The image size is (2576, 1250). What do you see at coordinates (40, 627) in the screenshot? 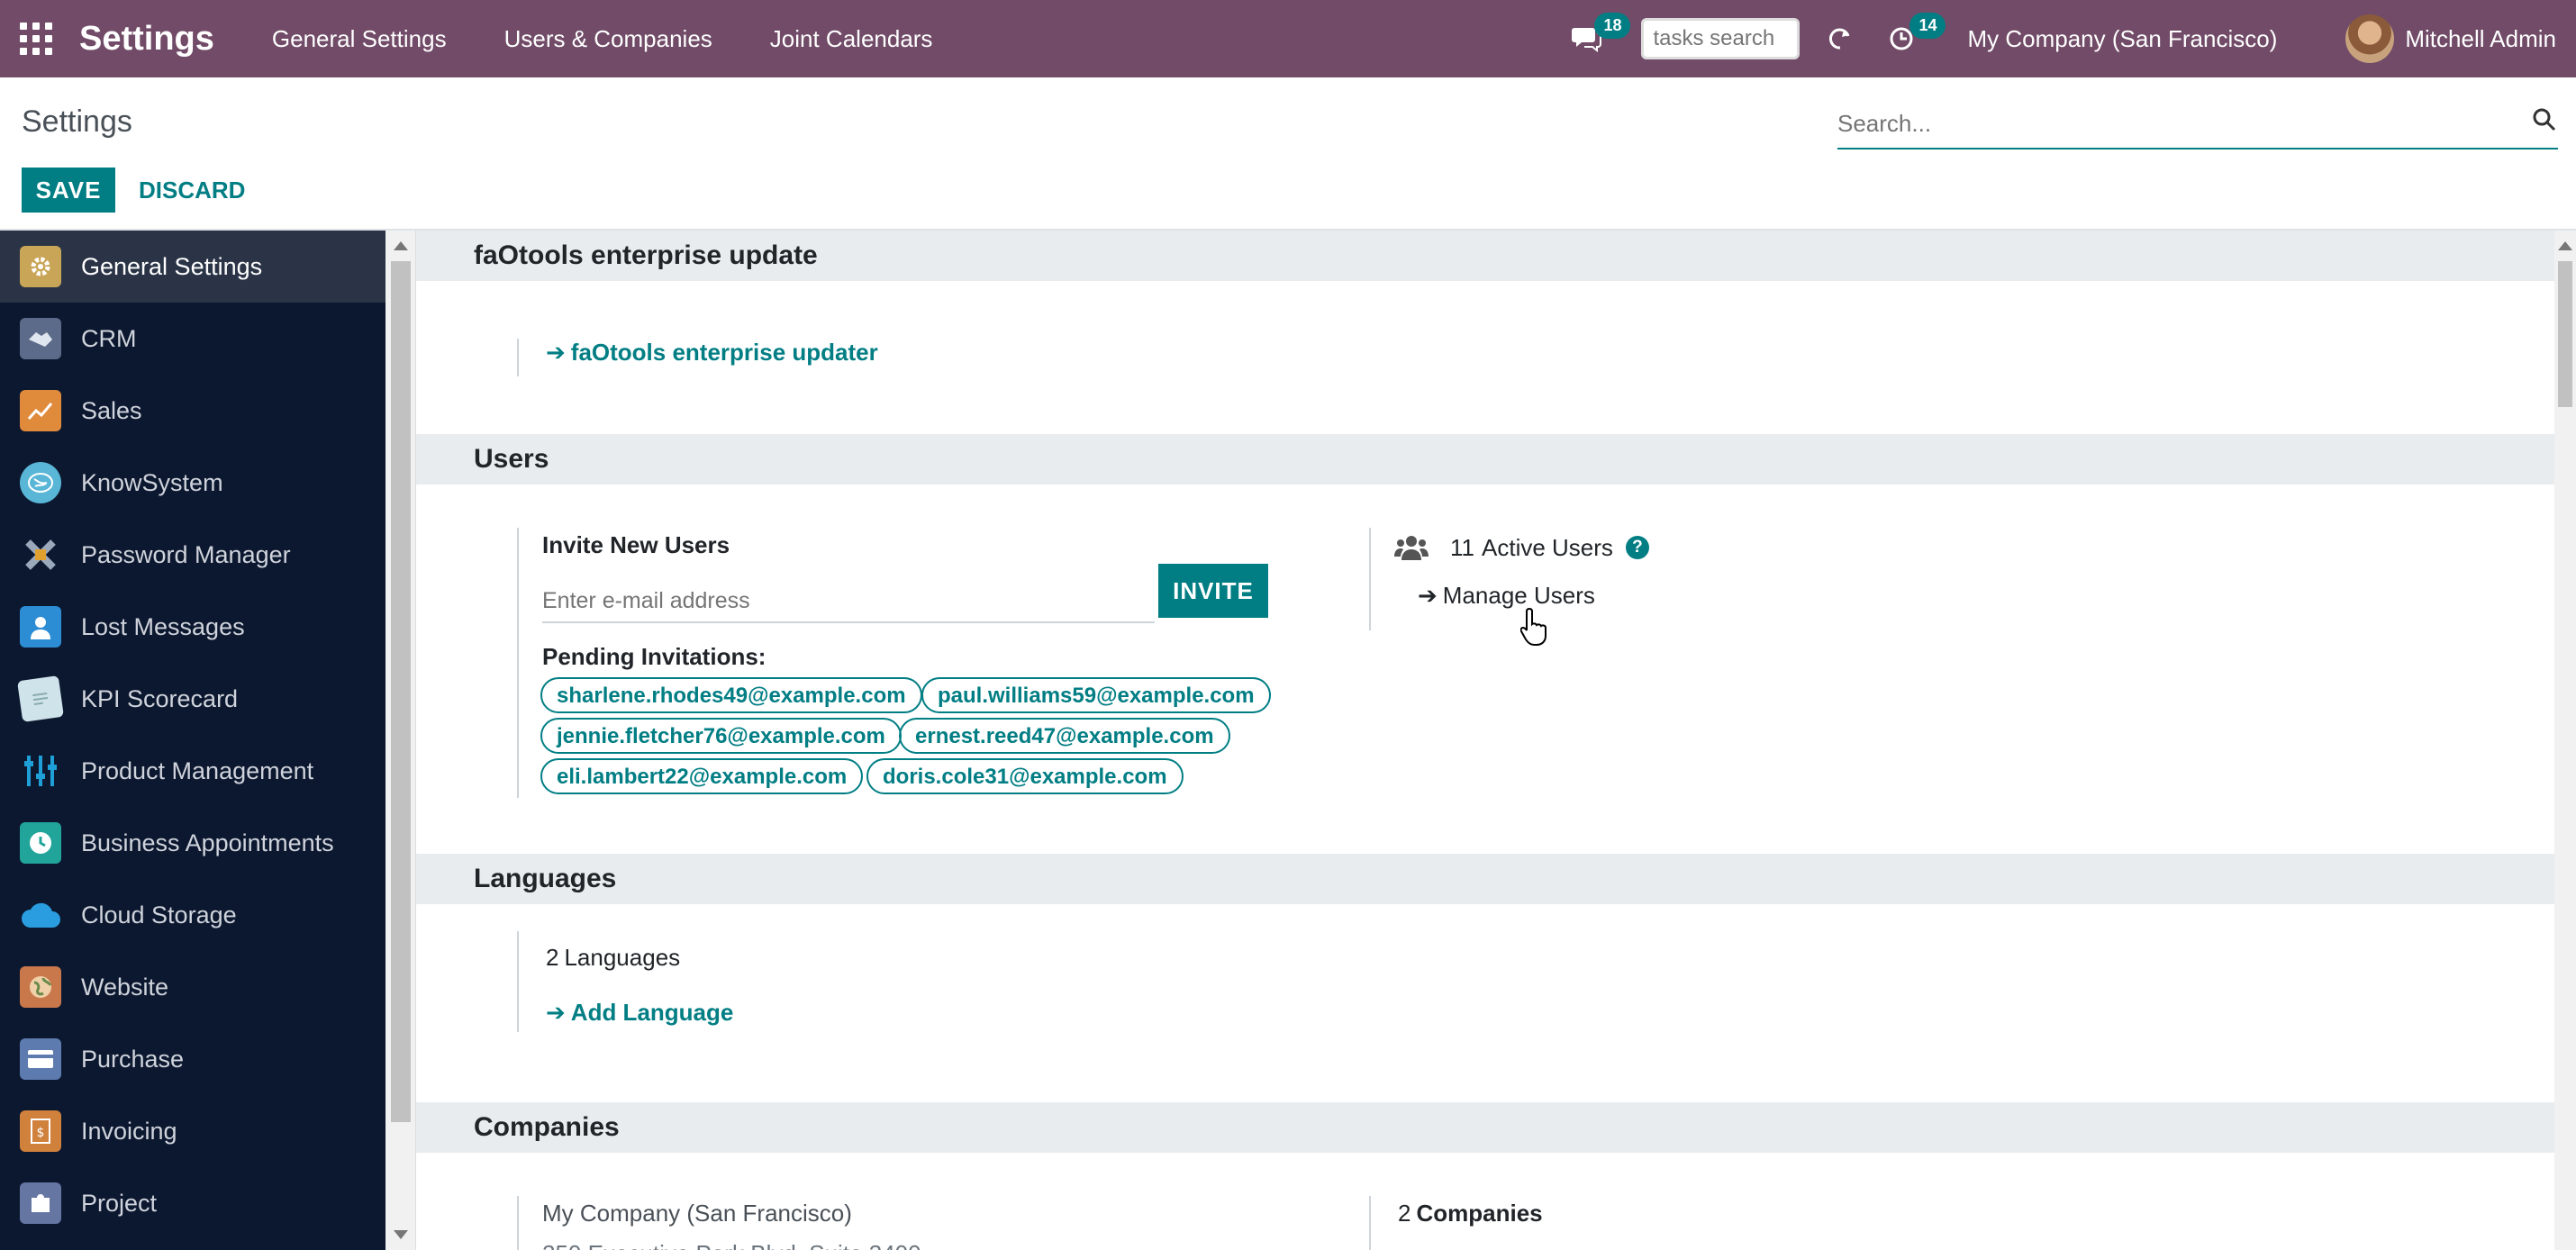
I see `person-icon` at bounding box center [40, 627].